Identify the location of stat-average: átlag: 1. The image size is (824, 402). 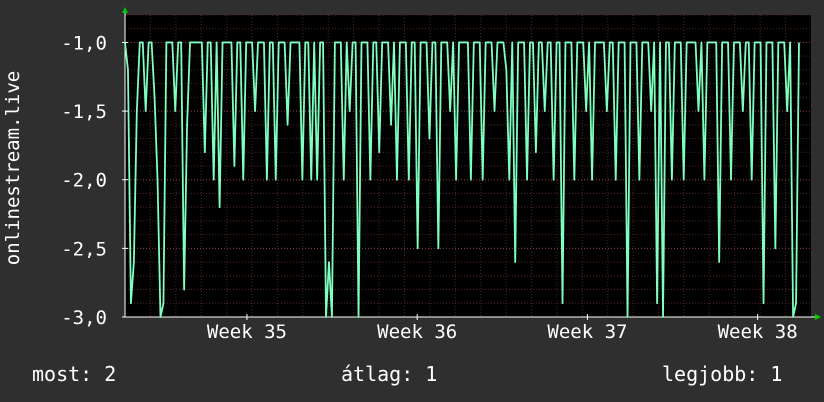
(389, 374).